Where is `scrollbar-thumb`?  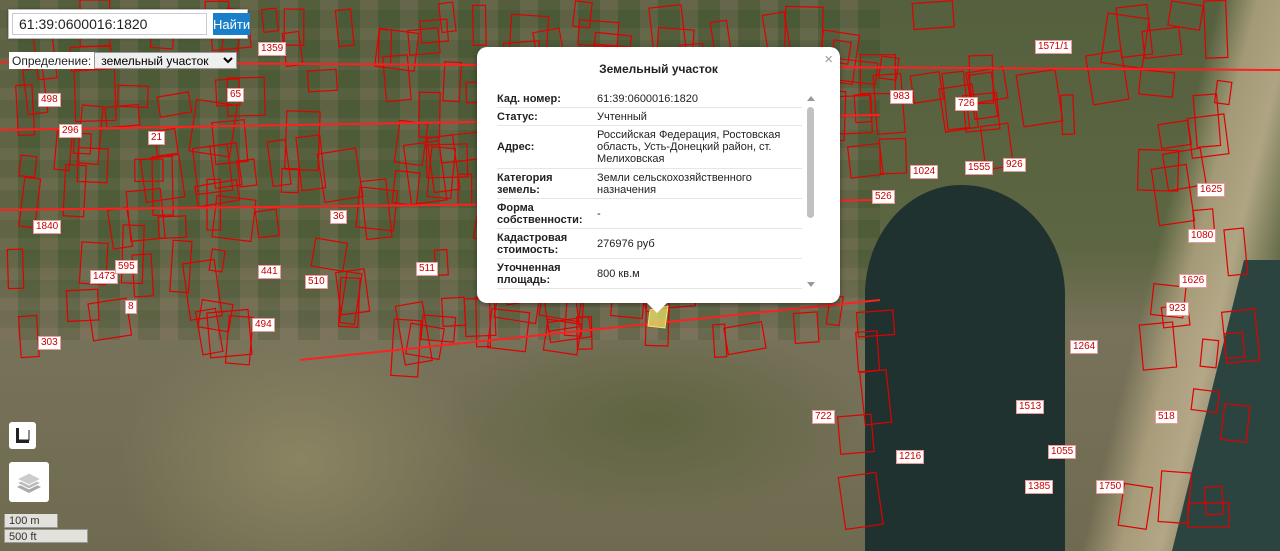
scrollbar-thumb is located at coordinates (810, 162).